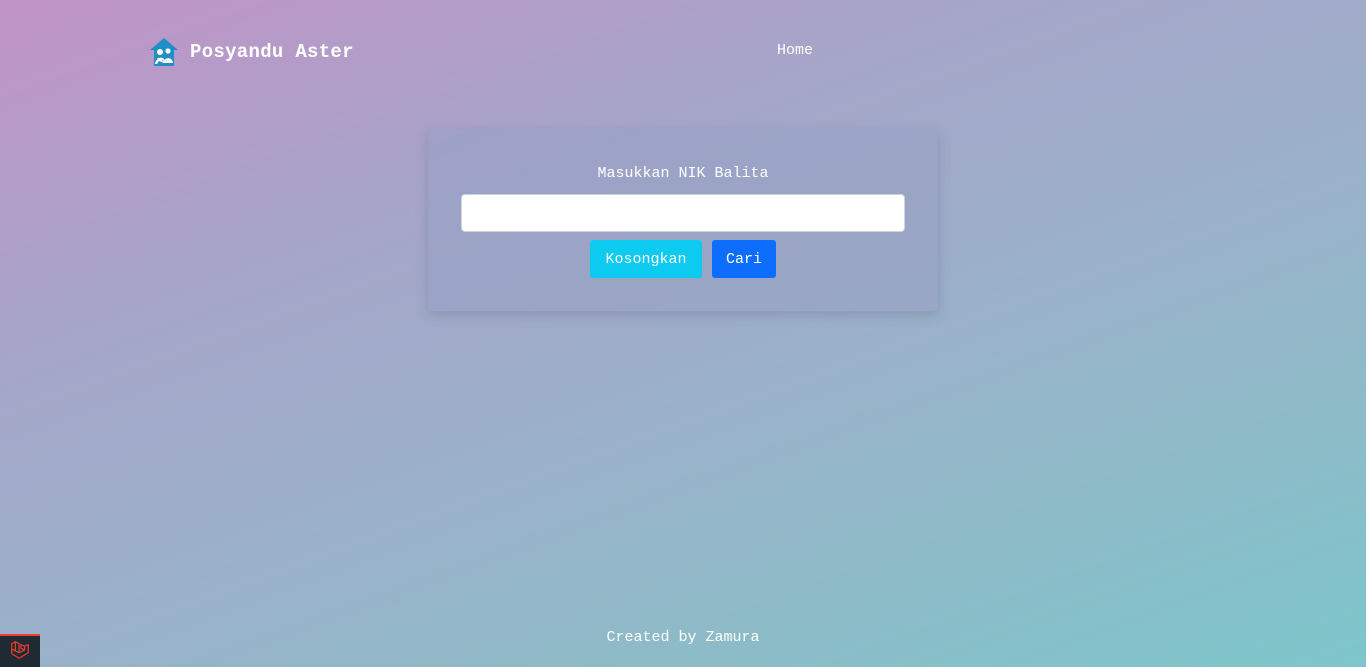  I want to click on clear-button: Kosongkan, so click(646, 259).